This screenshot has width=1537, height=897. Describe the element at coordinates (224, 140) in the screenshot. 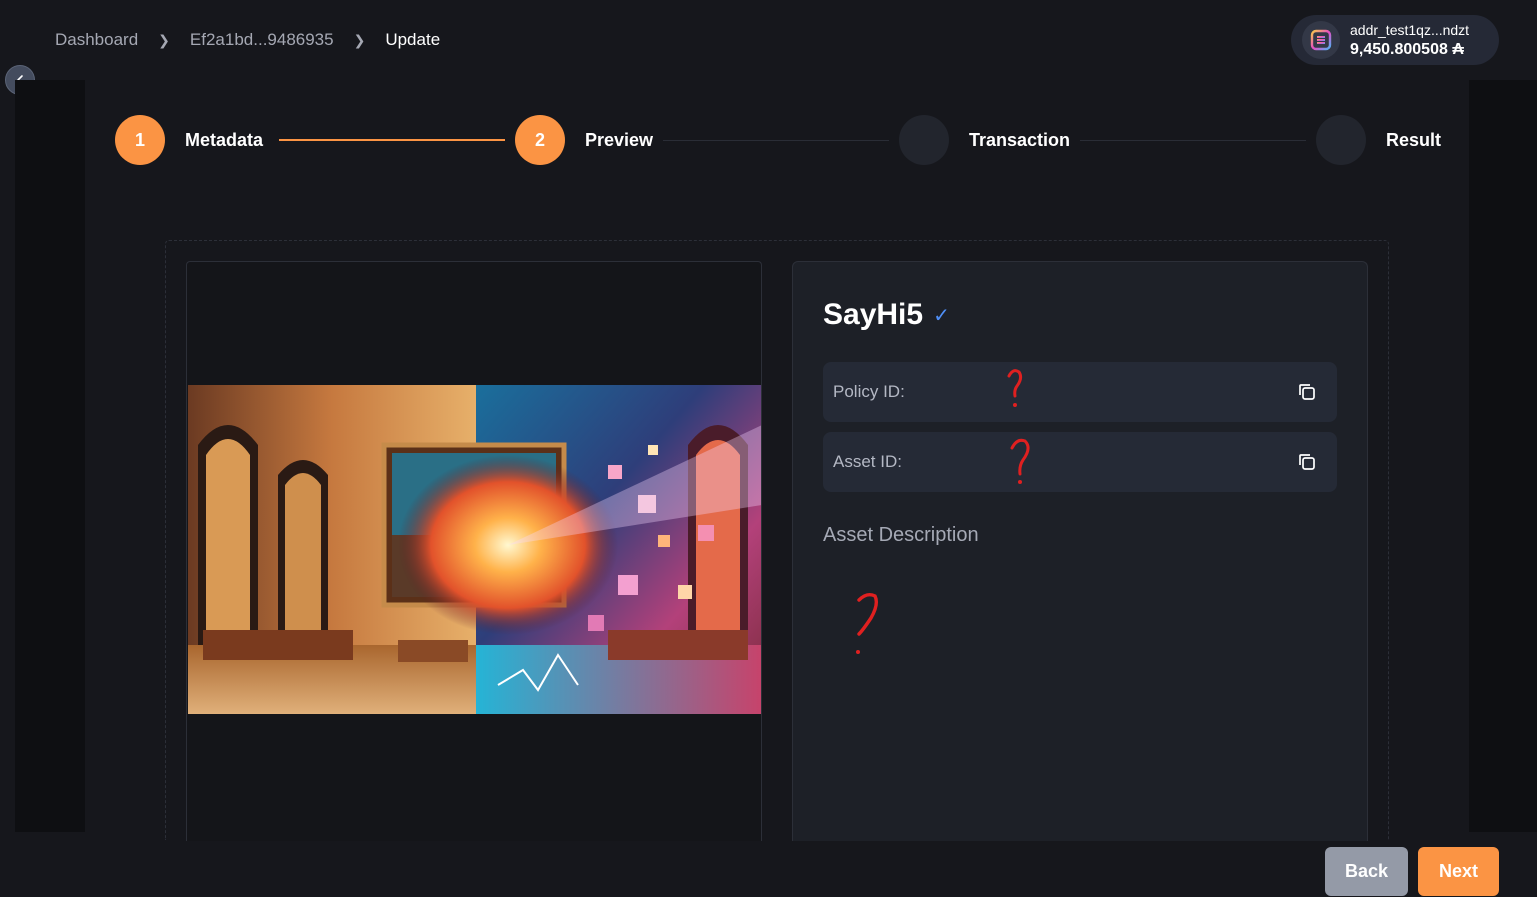

I see `step-1-label: Metadata` at that location.